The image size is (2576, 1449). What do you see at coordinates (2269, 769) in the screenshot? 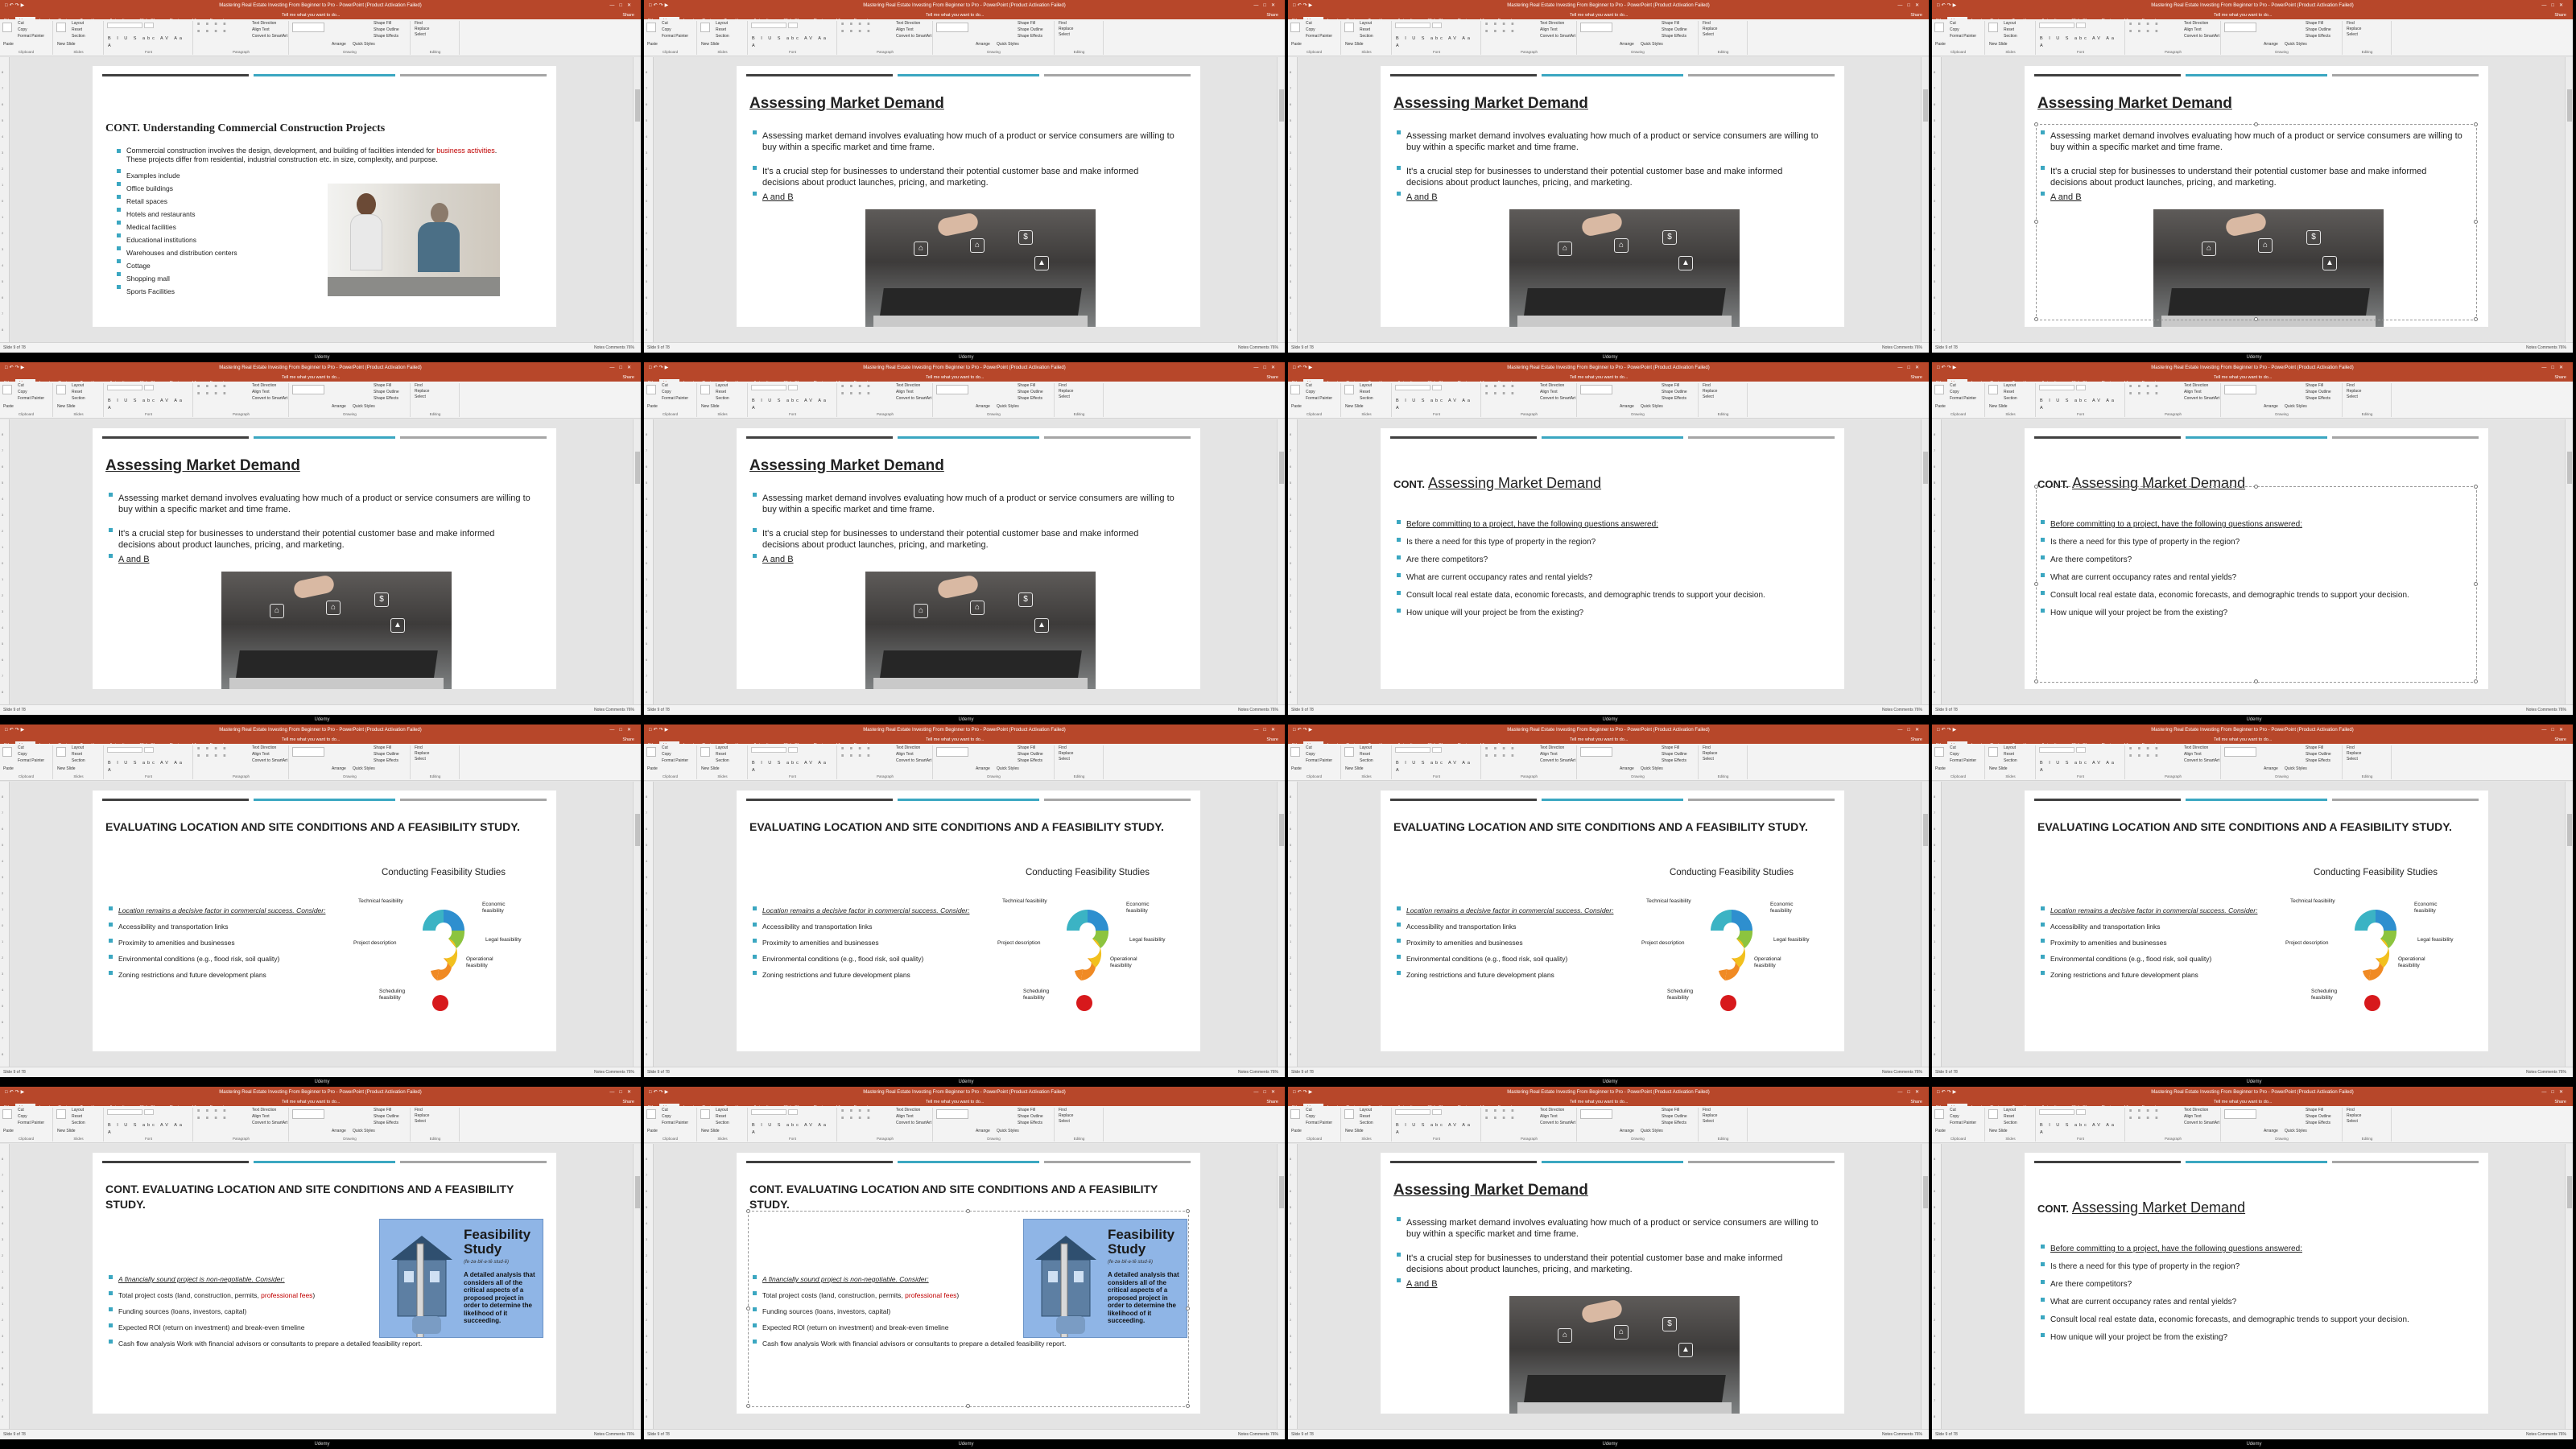
I see `arrange-button: Arrange` at bounding box center [2269, 769].